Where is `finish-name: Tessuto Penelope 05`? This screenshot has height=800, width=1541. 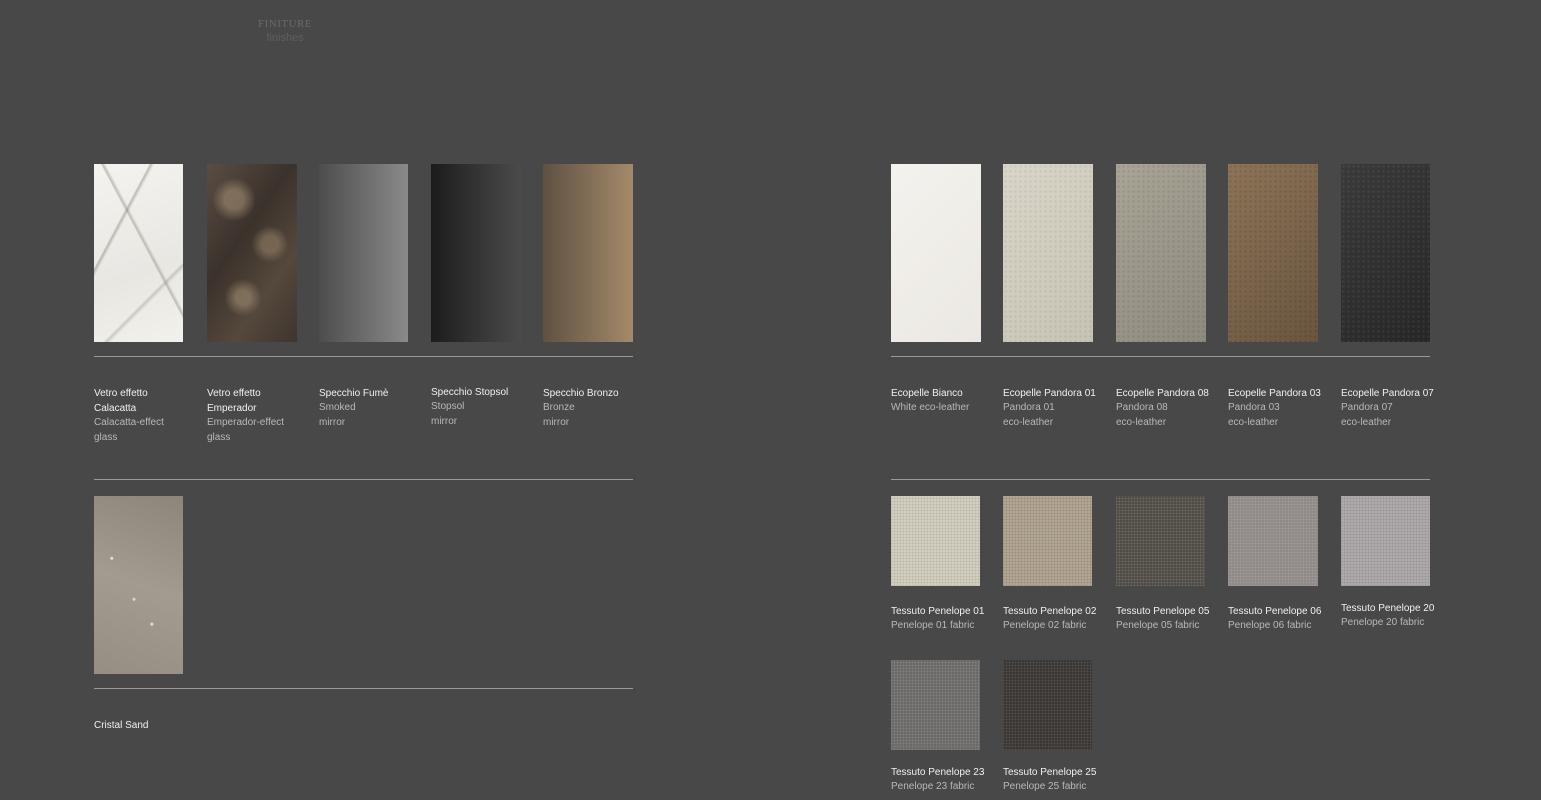 finish-name: Tessuto Penelope 05 is located at coordinates (1163, 611).